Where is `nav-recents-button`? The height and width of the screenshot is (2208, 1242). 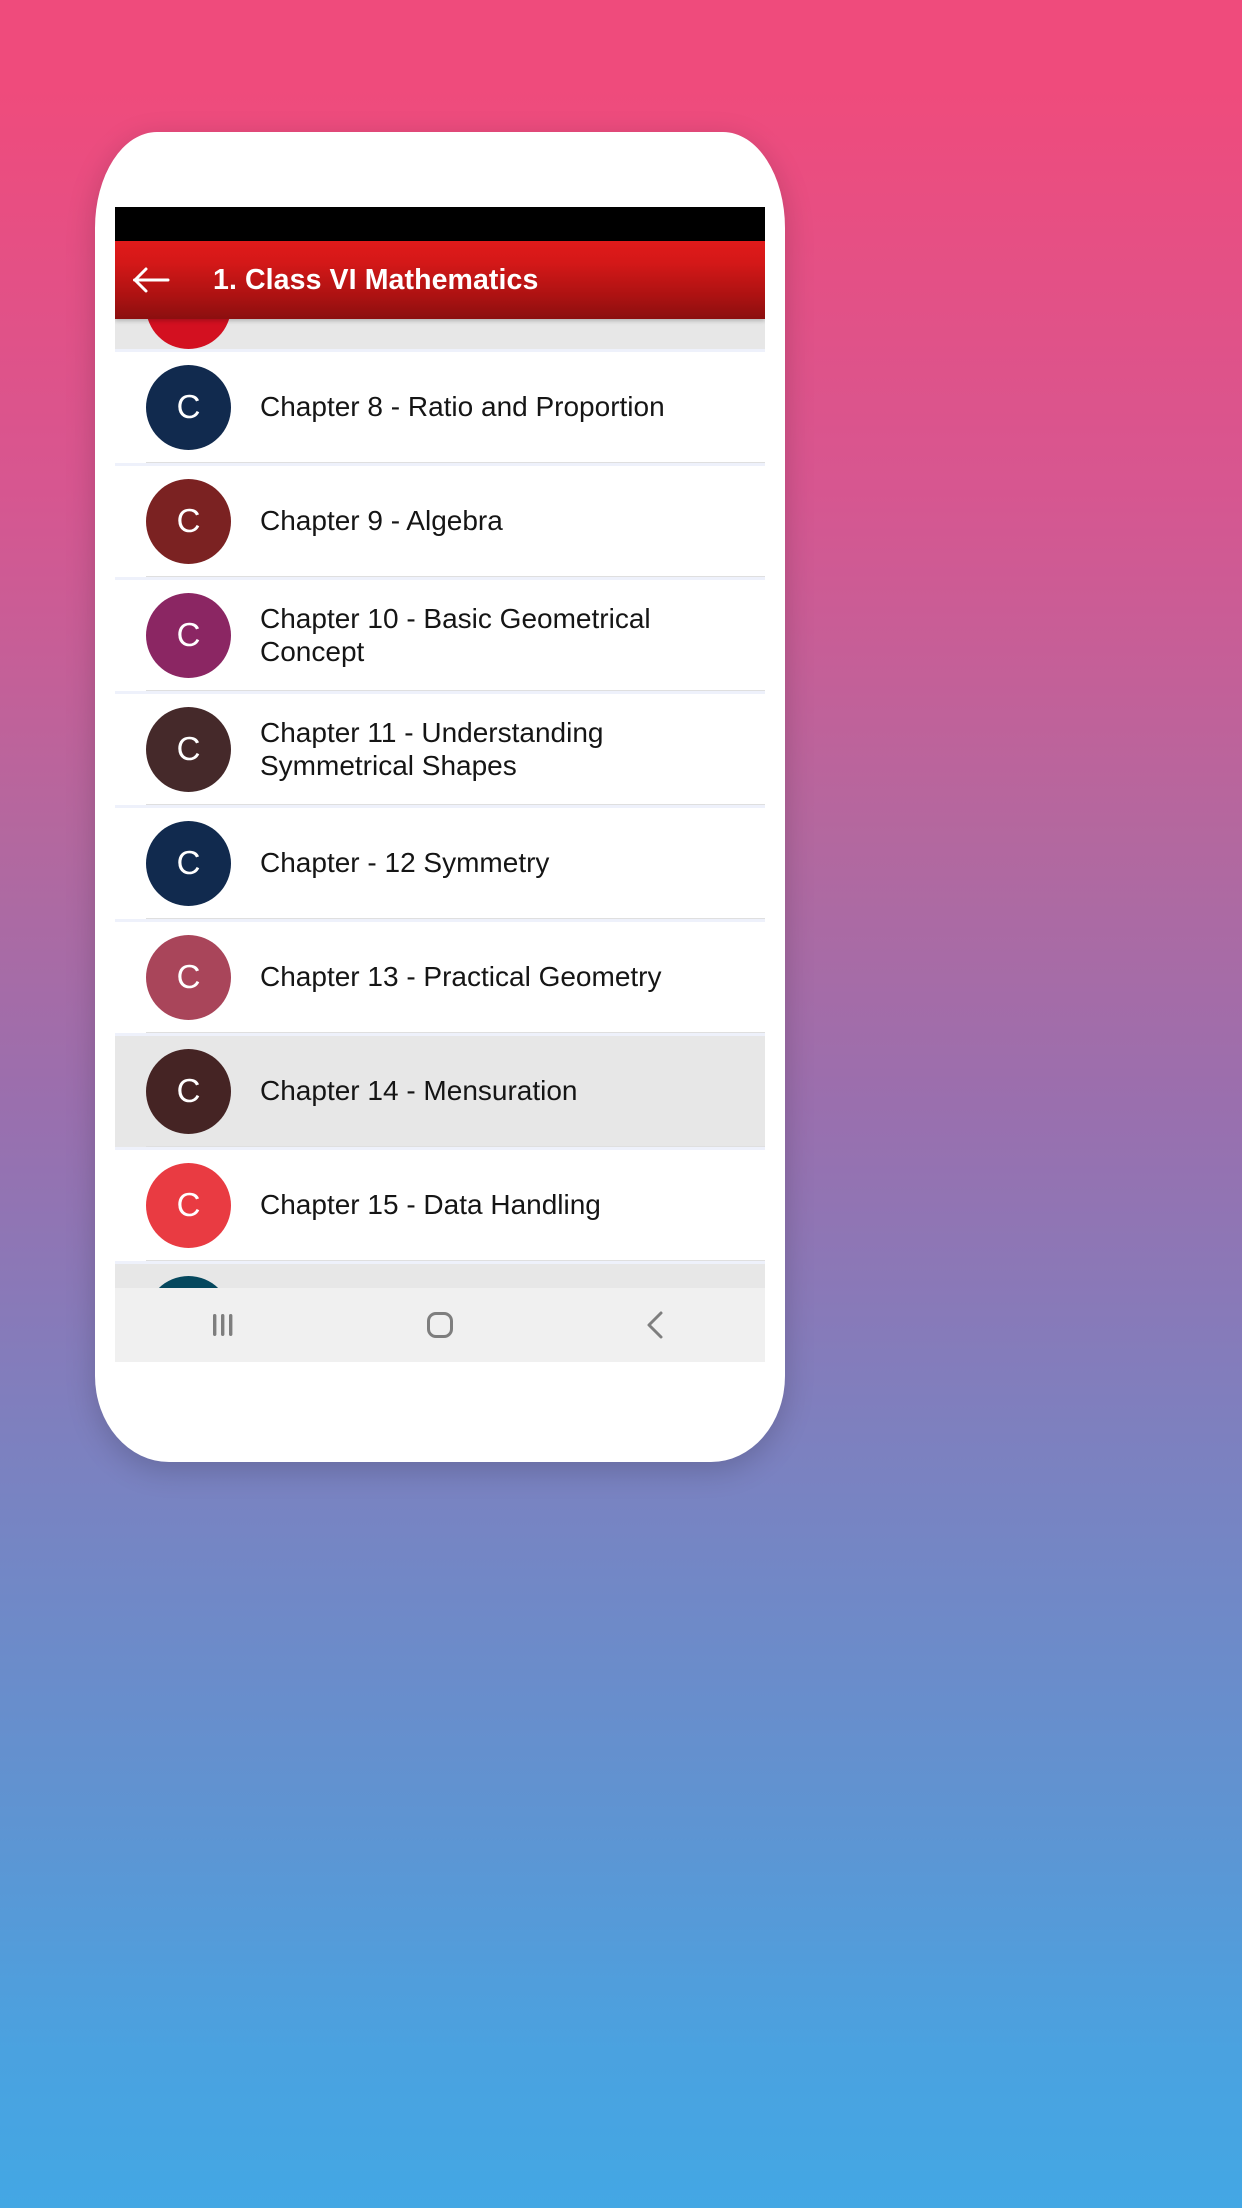 nav-recents-button is located at coordinates (223, 1325).